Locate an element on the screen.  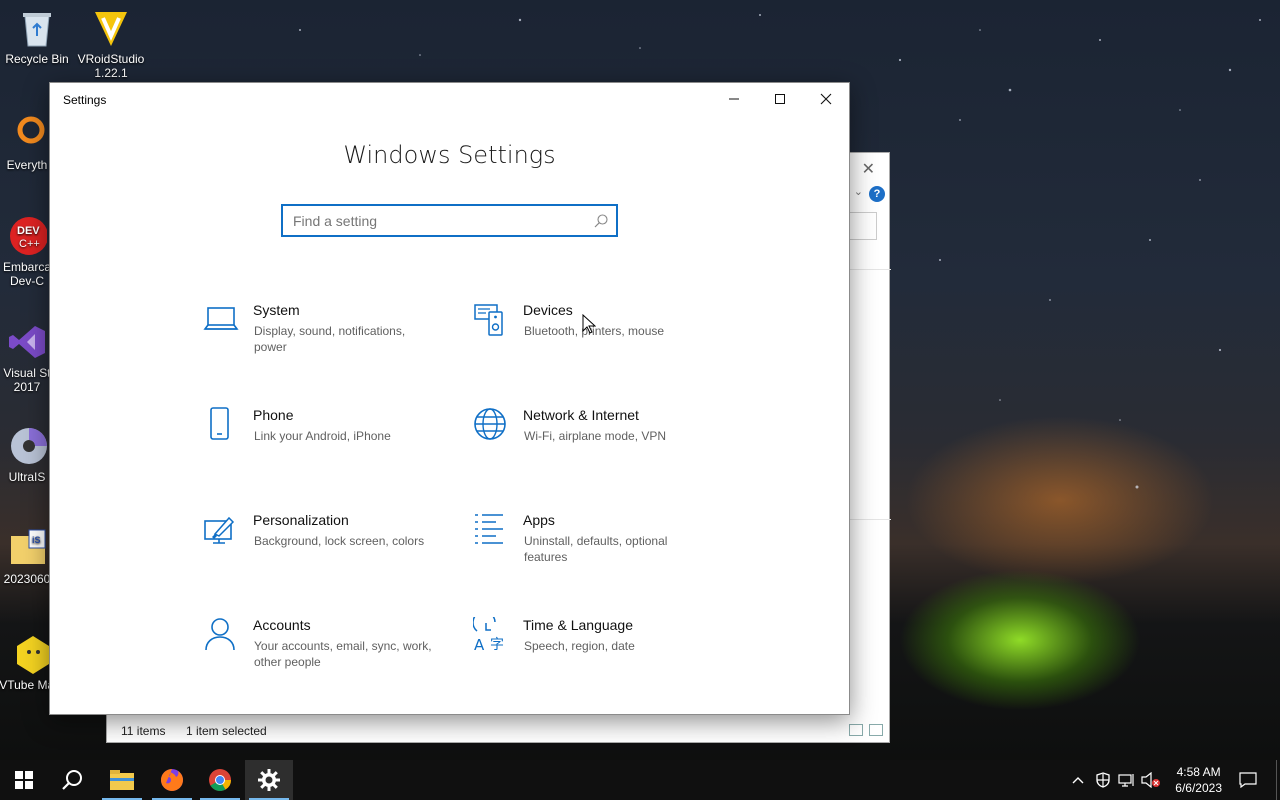
taskbar: 4:58 AM 6/6/2023 is located at coordinates (640, 780).